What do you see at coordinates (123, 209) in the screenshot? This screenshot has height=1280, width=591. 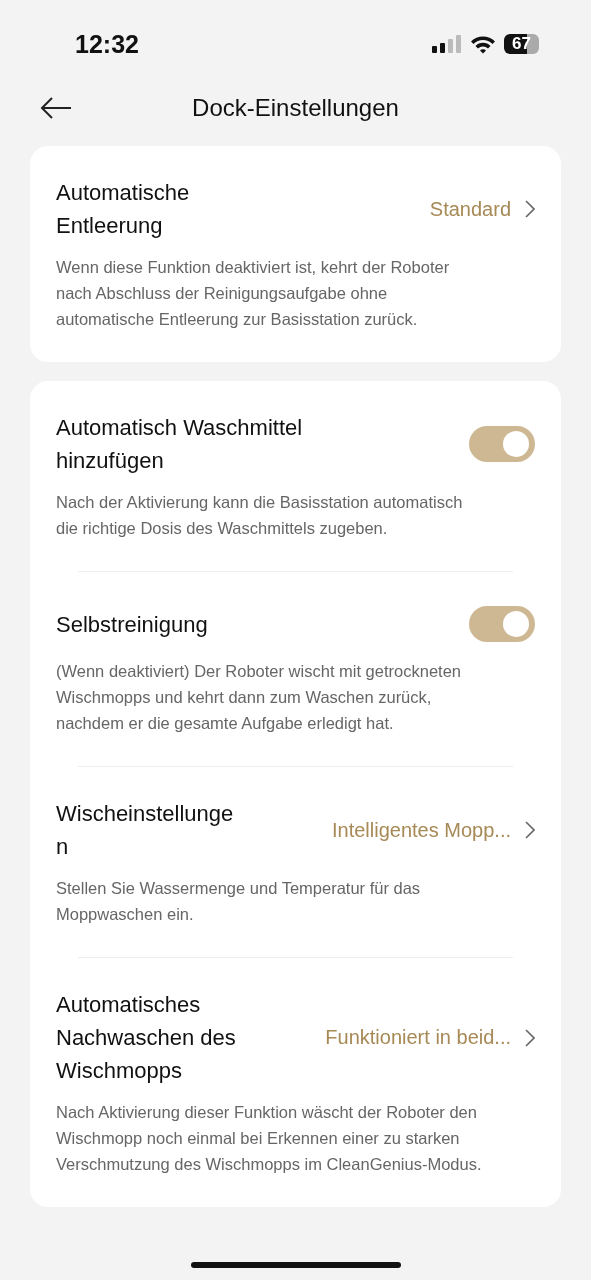 I see `setting-title: Automatische Entleerung` at bounding box center [123, 209].